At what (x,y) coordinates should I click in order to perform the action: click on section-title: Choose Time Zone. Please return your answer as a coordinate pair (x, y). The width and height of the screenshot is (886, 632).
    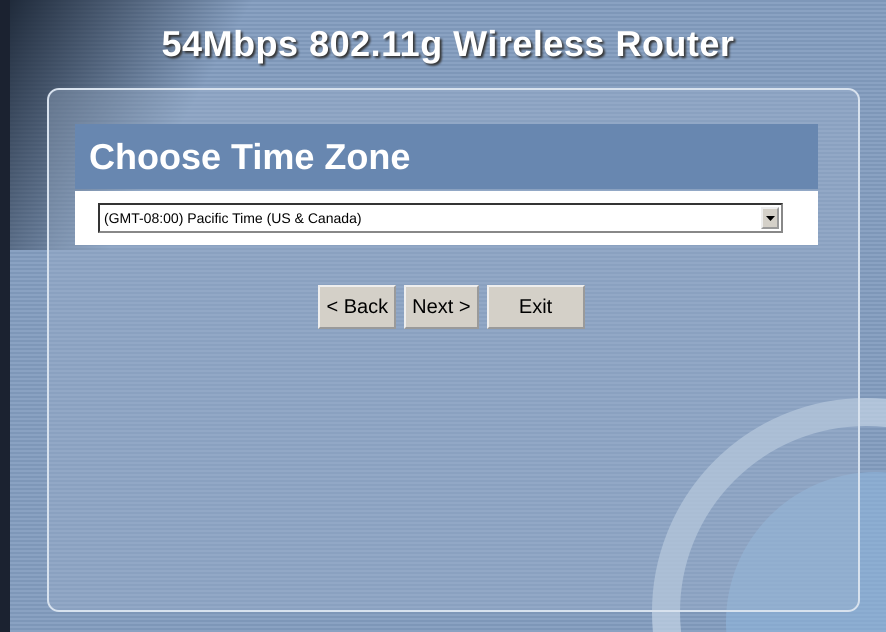
    Looking at the image, I should click on (249, 157).